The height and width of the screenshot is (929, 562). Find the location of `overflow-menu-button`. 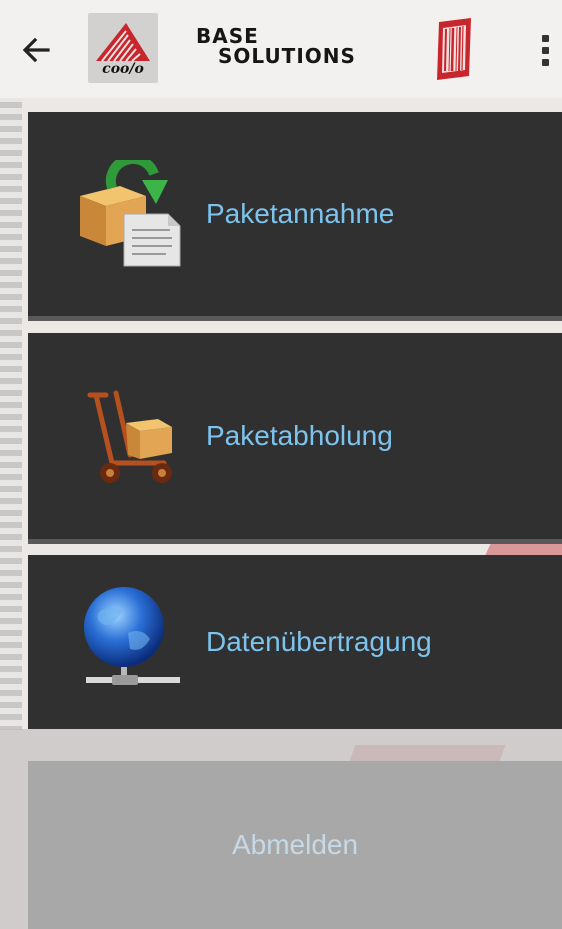

overflow-menu-button is located at coordinates (545, 50).